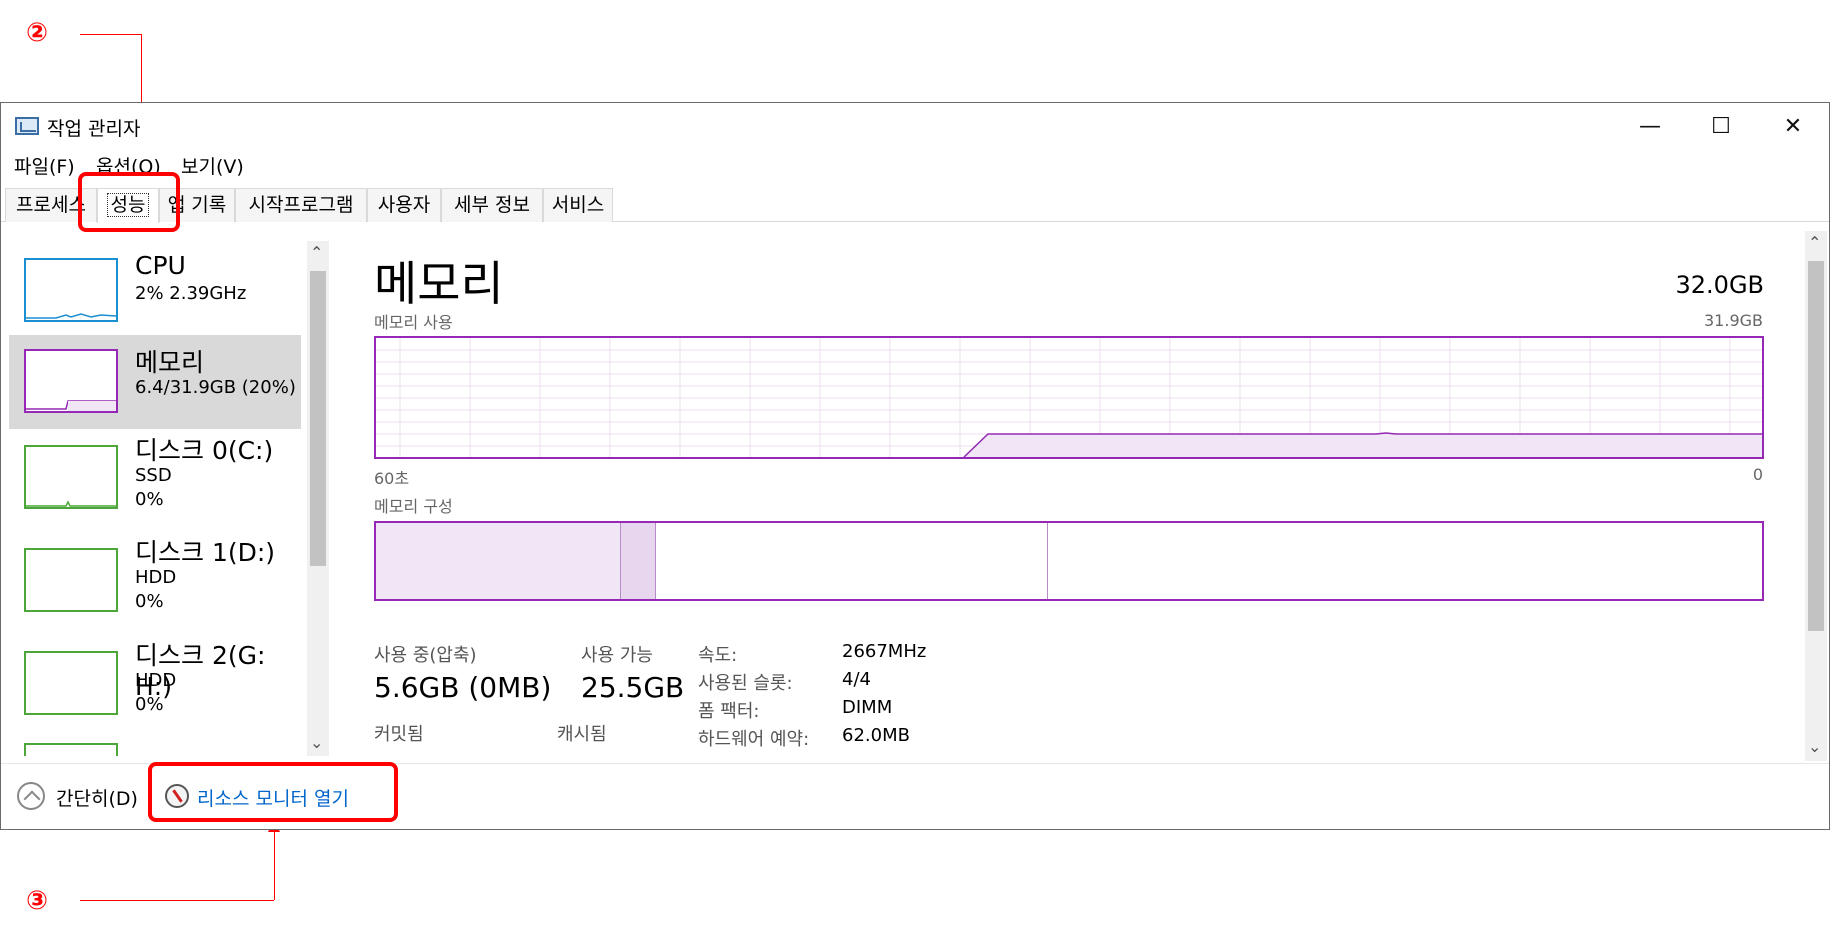  I want to click on memory-composition-bar, so click(1069, 561).